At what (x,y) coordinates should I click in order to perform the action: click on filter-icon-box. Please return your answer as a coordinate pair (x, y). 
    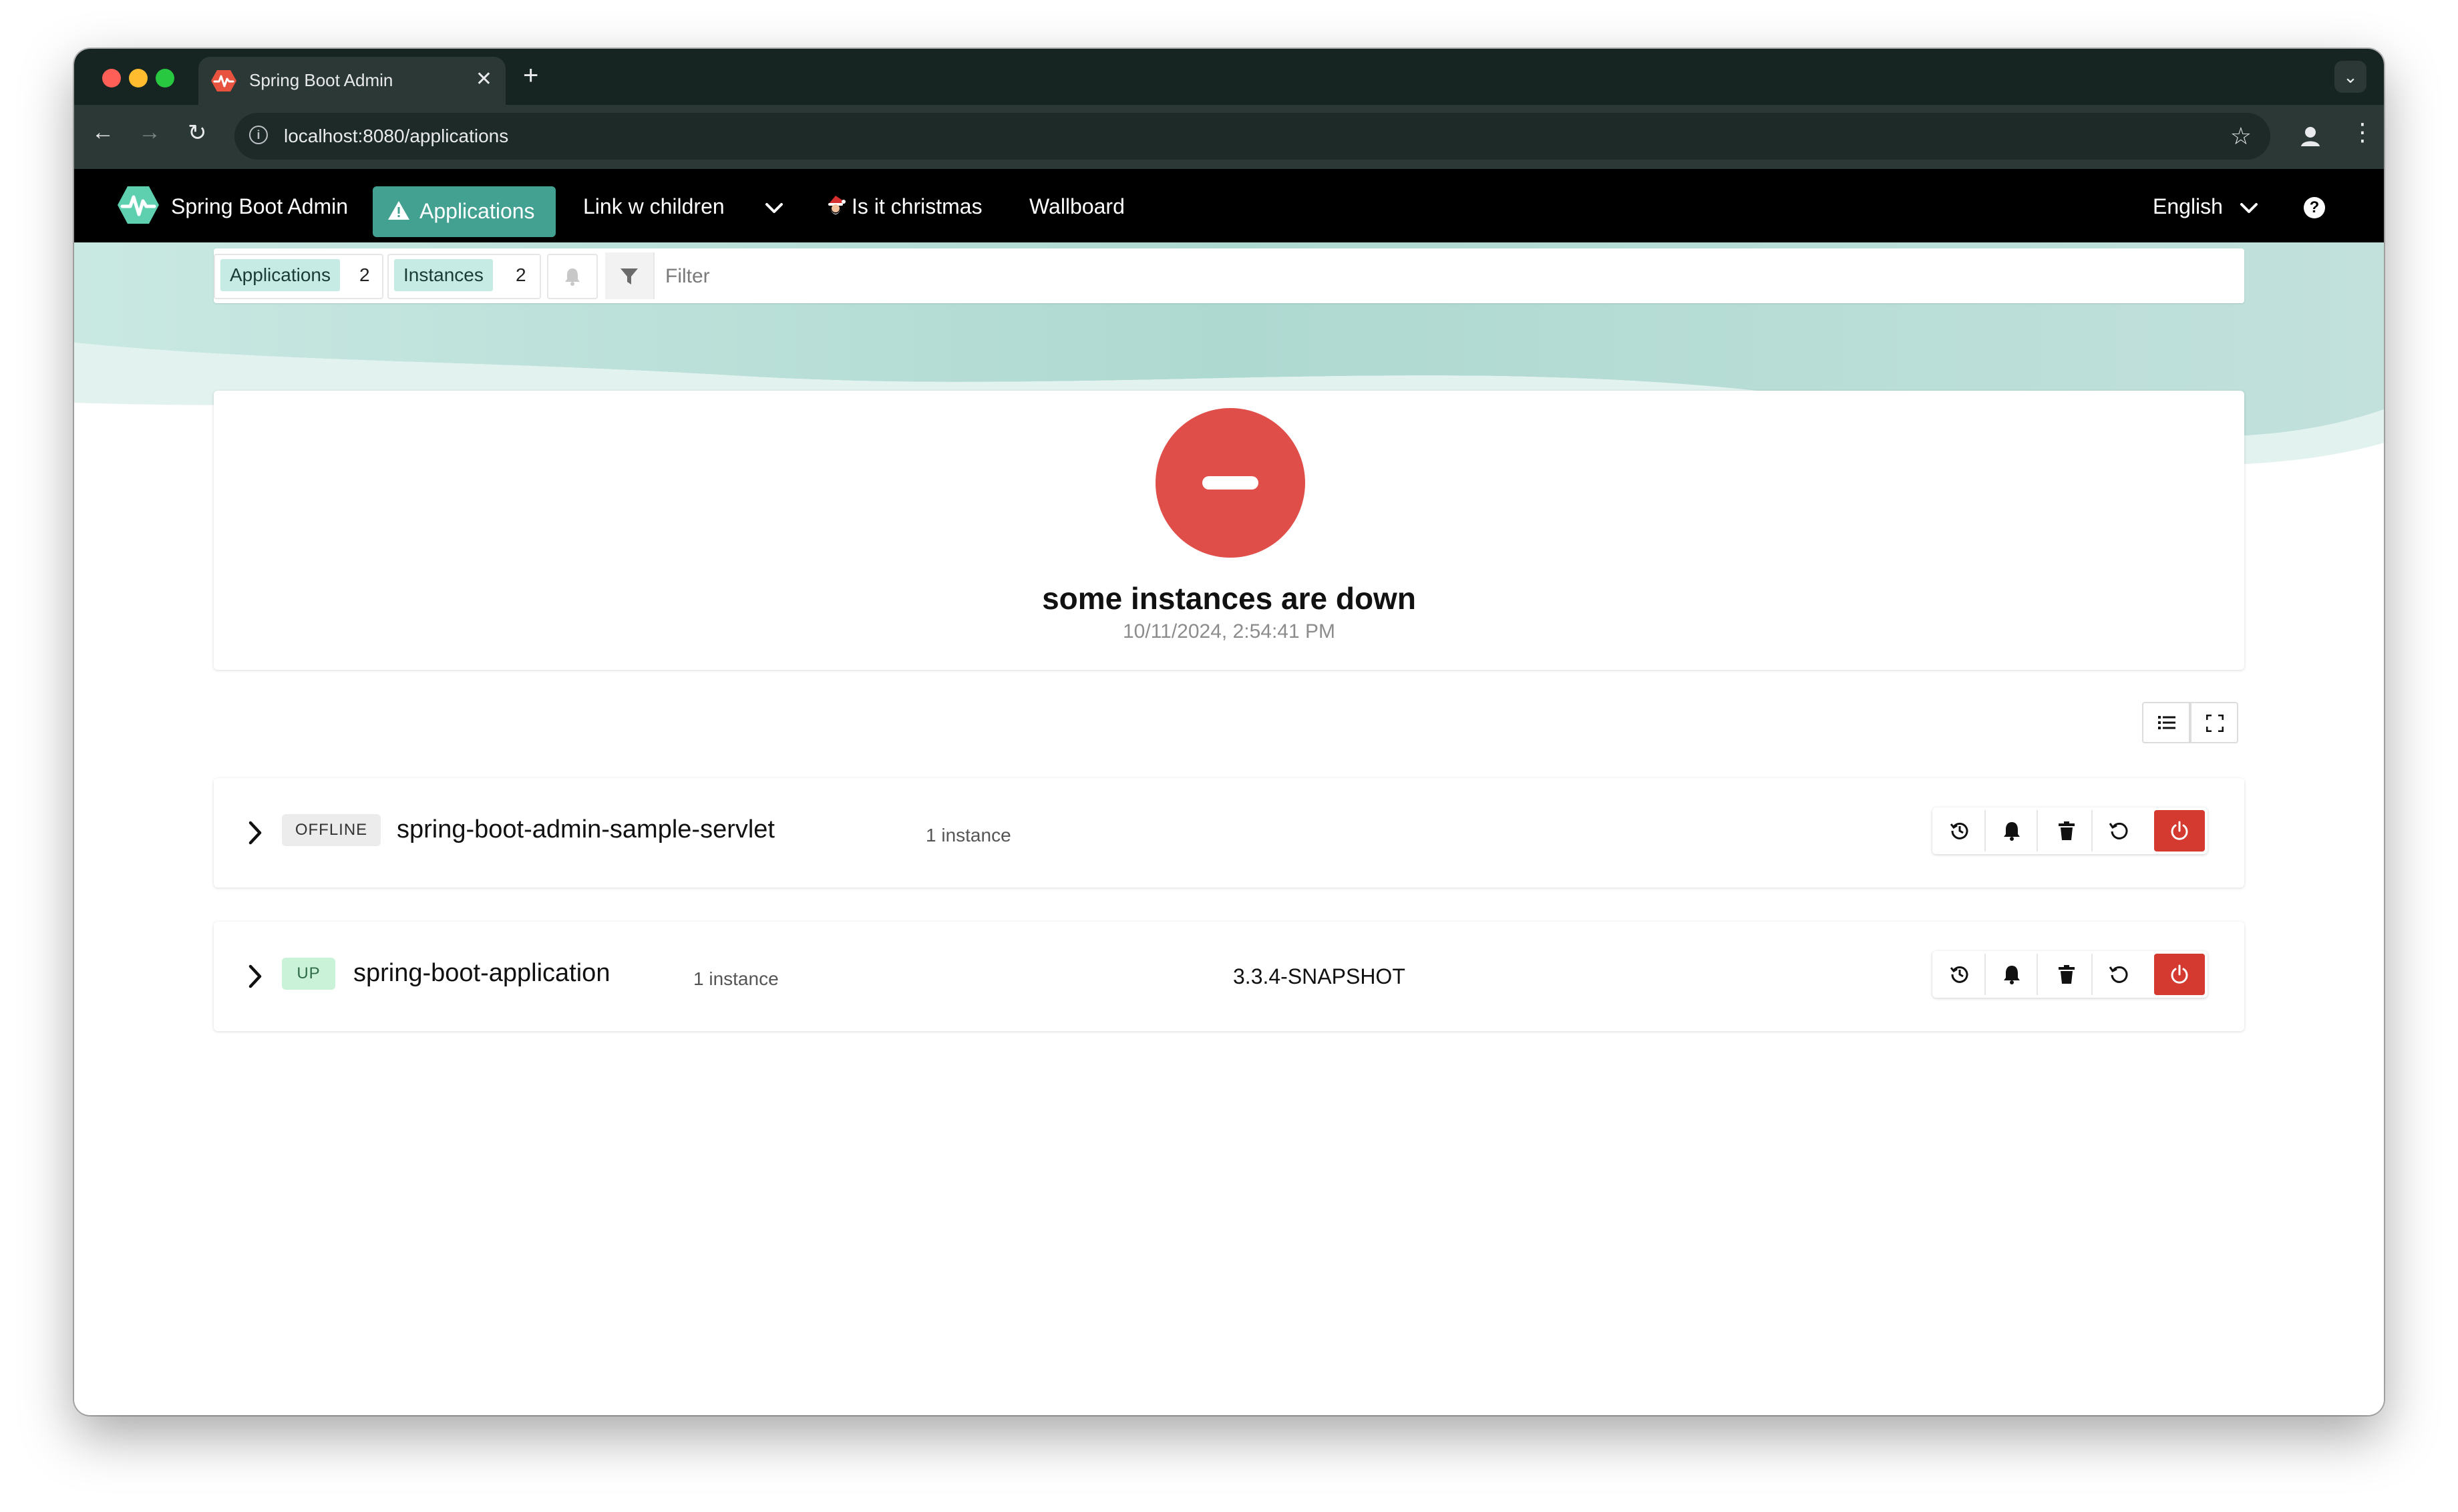
    Looking at the image, I should click on (630, 275).